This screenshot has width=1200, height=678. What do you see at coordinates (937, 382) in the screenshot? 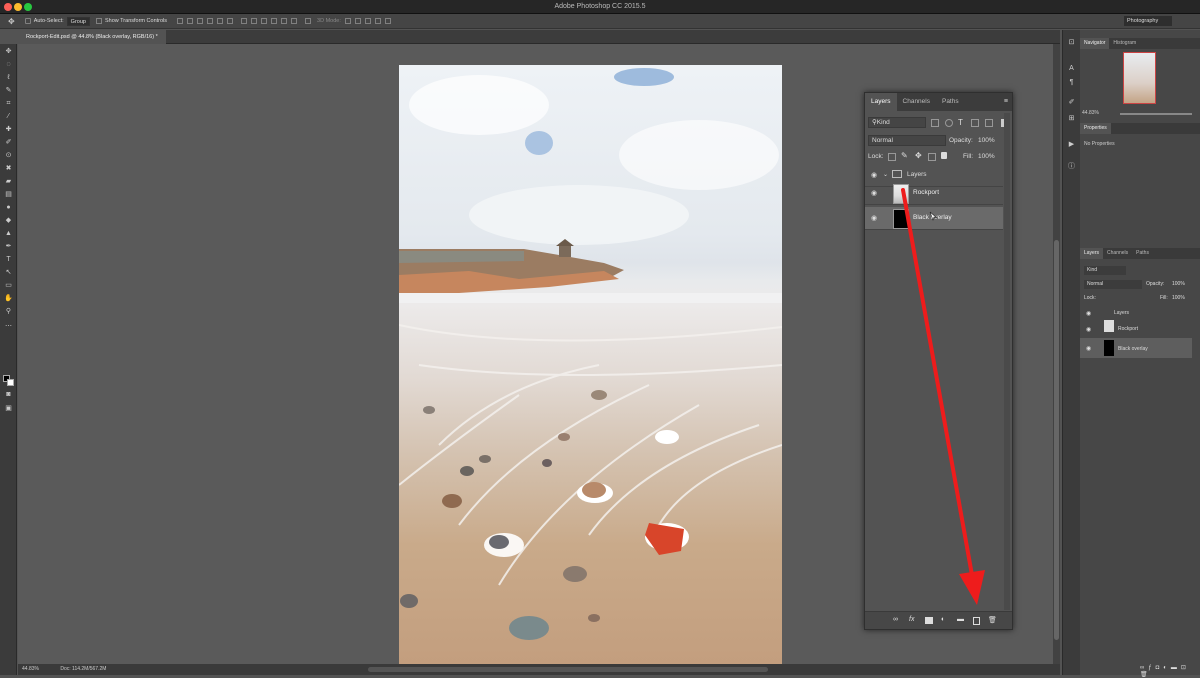
I see `arrow-shaft` at bounding box center [937, 382].